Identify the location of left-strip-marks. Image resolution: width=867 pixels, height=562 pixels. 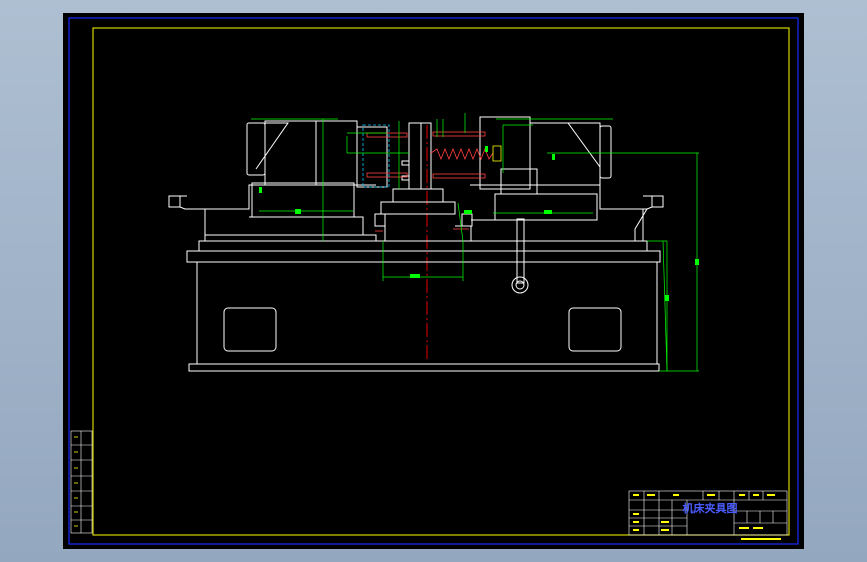
(76, 481).